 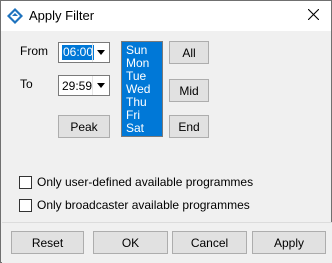 I want to click on reset-button: Reset, so click(x=47, y=242).